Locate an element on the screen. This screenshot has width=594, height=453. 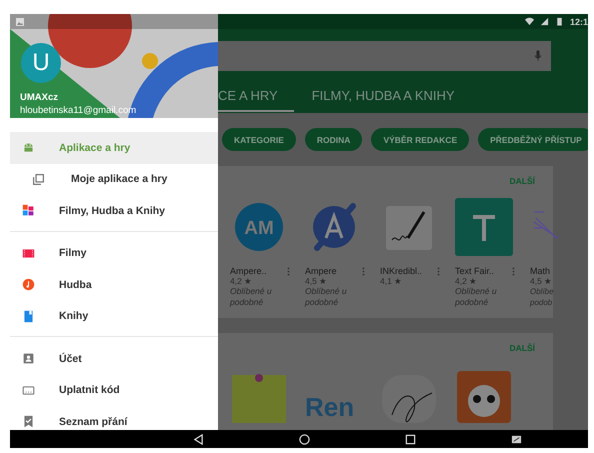
drawer-item: Uplatnit kód is located at coordinates (114, 390).